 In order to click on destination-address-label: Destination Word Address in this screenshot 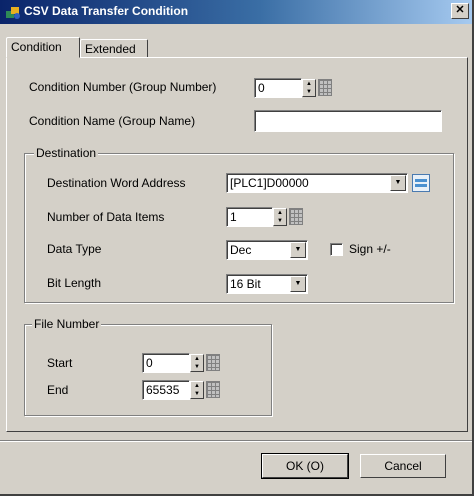, I will do `click(116, 183)`.